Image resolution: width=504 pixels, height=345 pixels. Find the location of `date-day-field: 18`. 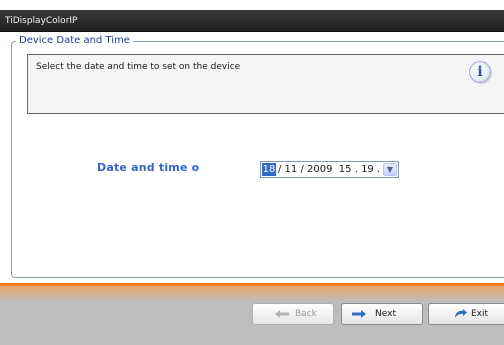

date-day-field: 18 is located at coordinates (269, 169).